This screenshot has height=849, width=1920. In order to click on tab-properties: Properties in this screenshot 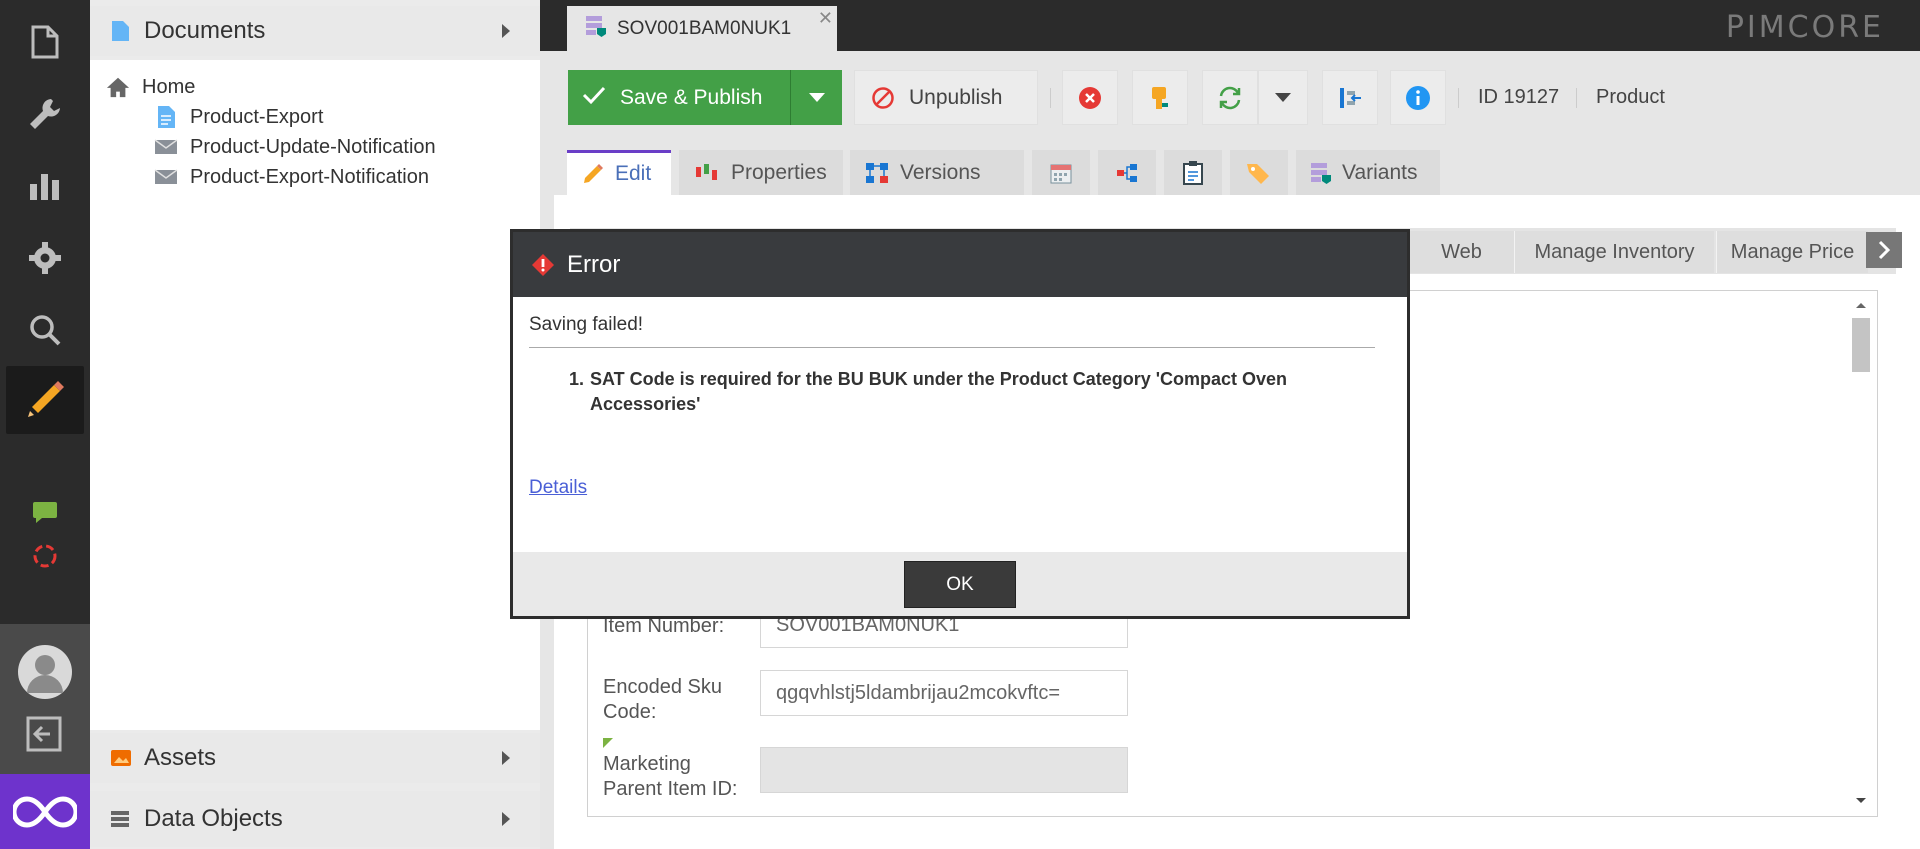, I will do `click(761, 172)`.